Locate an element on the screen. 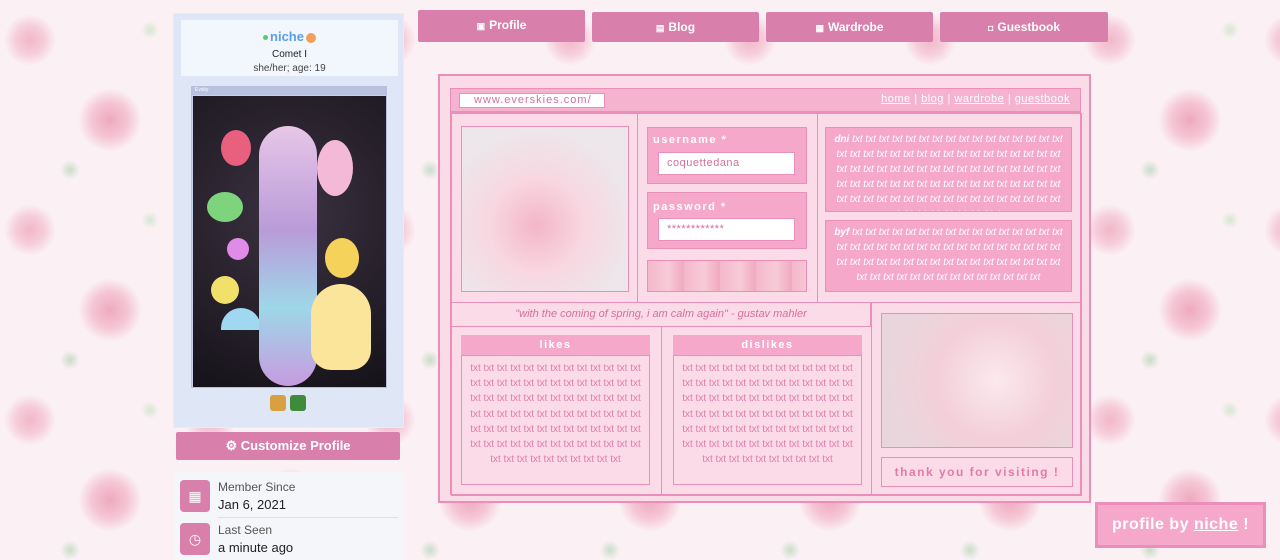  dni-label: dni is located at coordinates (842, 139).